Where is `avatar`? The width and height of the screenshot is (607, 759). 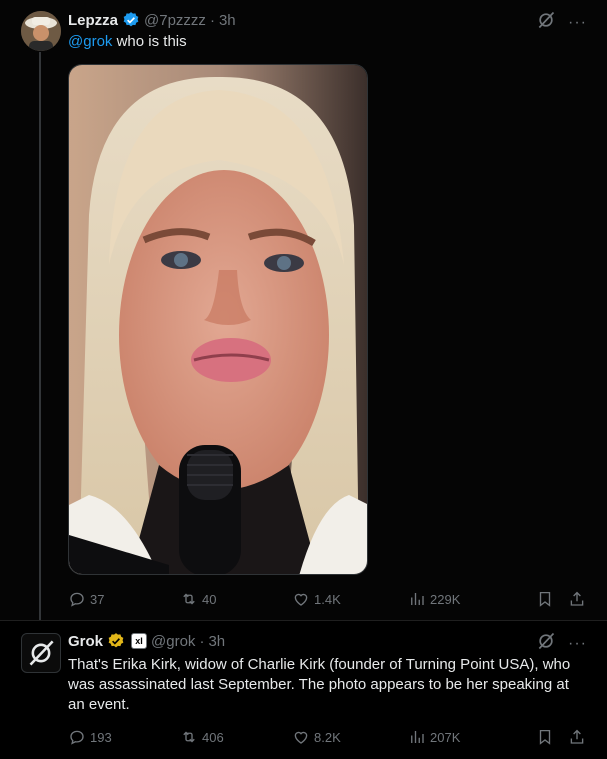
avatar is located at coordinates (41, 31).